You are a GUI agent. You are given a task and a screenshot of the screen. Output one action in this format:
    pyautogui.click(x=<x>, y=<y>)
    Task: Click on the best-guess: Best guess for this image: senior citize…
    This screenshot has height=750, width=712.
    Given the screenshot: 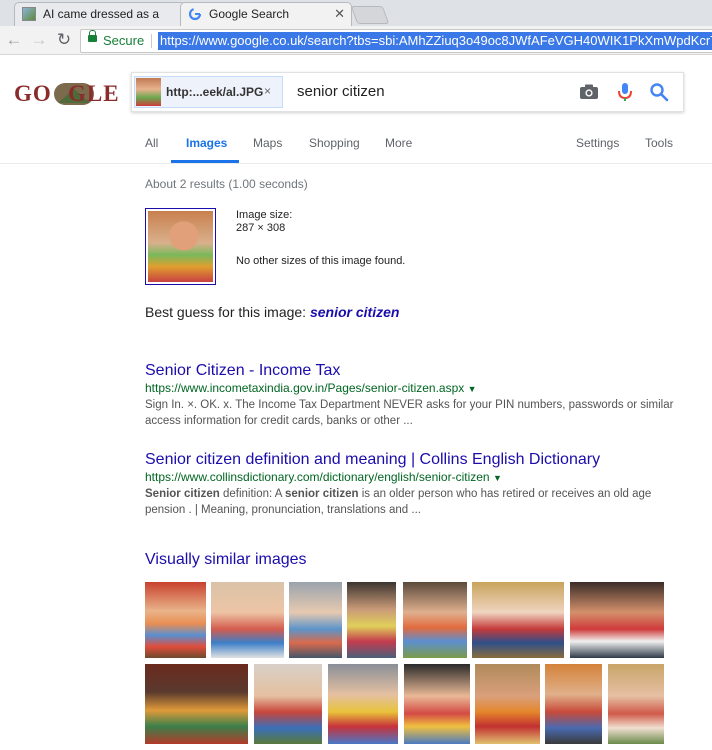 What is the action you would take?
    pyautogui.click(x=272, y=312)
    